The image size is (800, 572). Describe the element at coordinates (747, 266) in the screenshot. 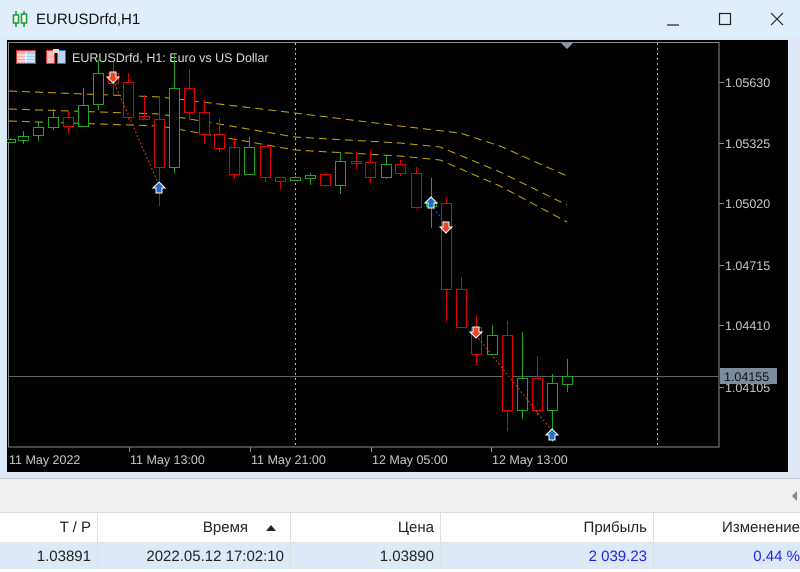

I see `price-label: 1.04715` at that location.